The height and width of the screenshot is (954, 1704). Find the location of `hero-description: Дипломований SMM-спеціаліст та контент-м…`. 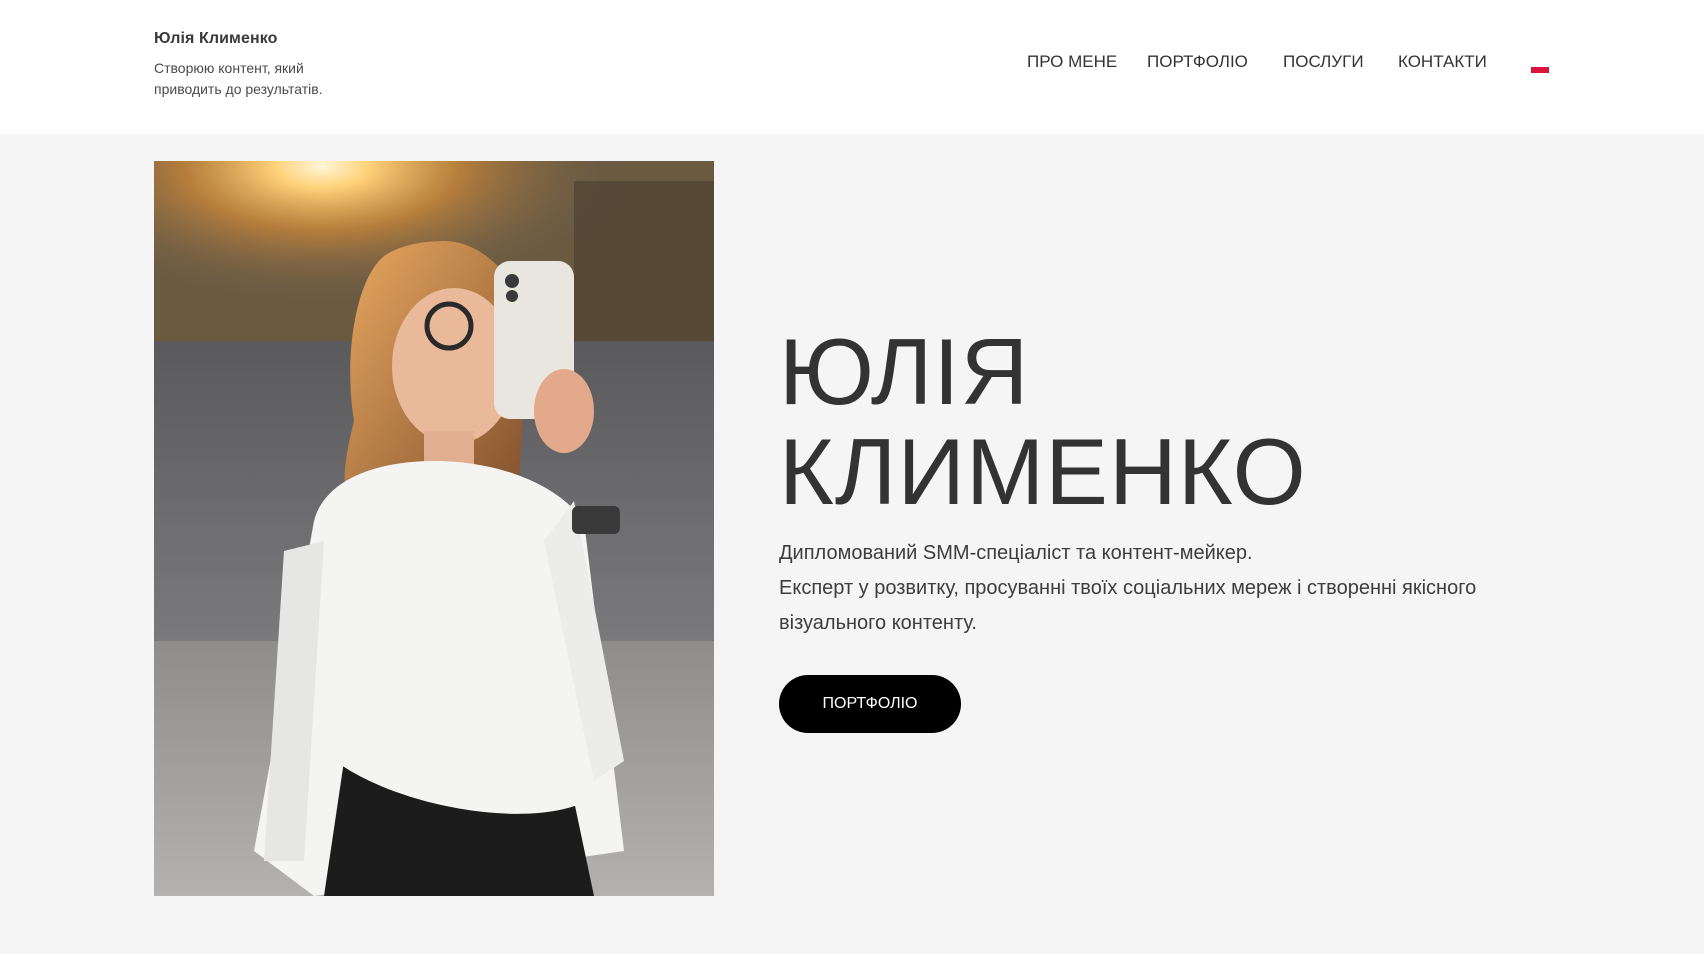

hero-description: Дипломований SMM-спеціаліст та контент-м… is located at coordinates (1159, 588).